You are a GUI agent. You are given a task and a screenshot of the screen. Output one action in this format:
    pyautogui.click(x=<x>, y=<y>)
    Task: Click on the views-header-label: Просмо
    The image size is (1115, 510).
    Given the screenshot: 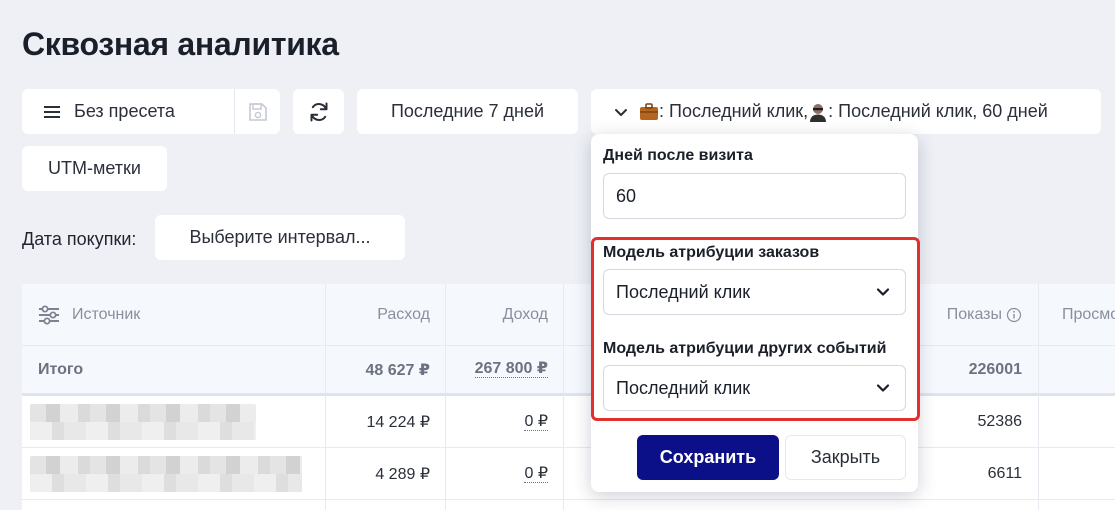 What is the action you would take?
    pyautogui.click(x=1088, y=314)
    